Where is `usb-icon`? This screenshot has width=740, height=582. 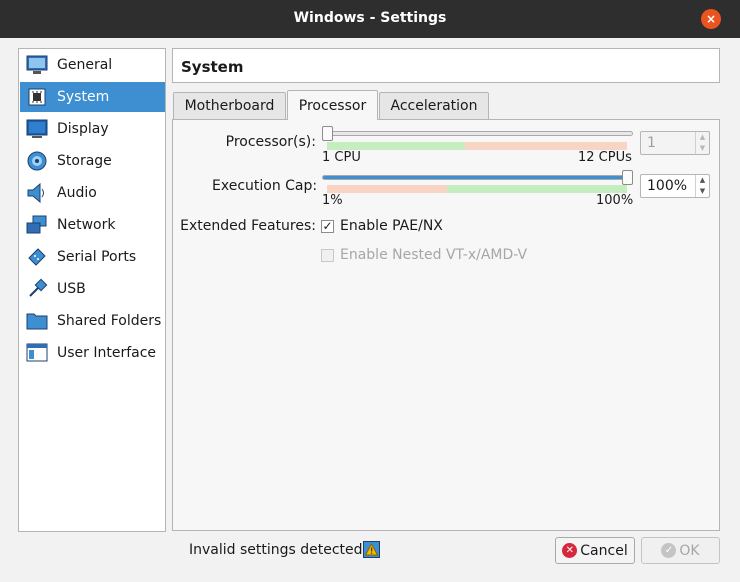 usb-icon is located at coordinates (37, 289).